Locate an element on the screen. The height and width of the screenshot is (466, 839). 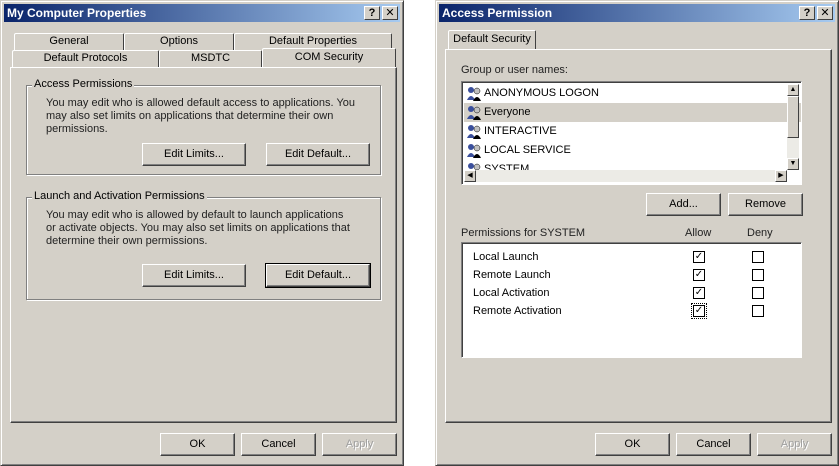
tab-general: General is located at coordinates (69, 41).